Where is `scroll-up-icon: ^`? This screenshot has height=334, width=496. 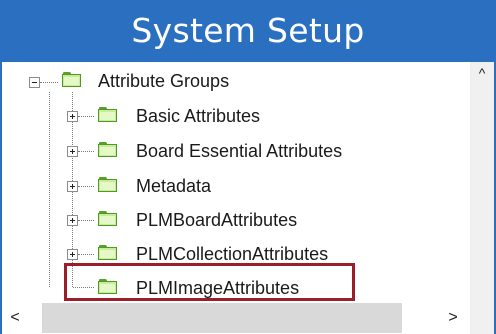 scroll-up-icon: ^ is located at coordinates (482, 73).